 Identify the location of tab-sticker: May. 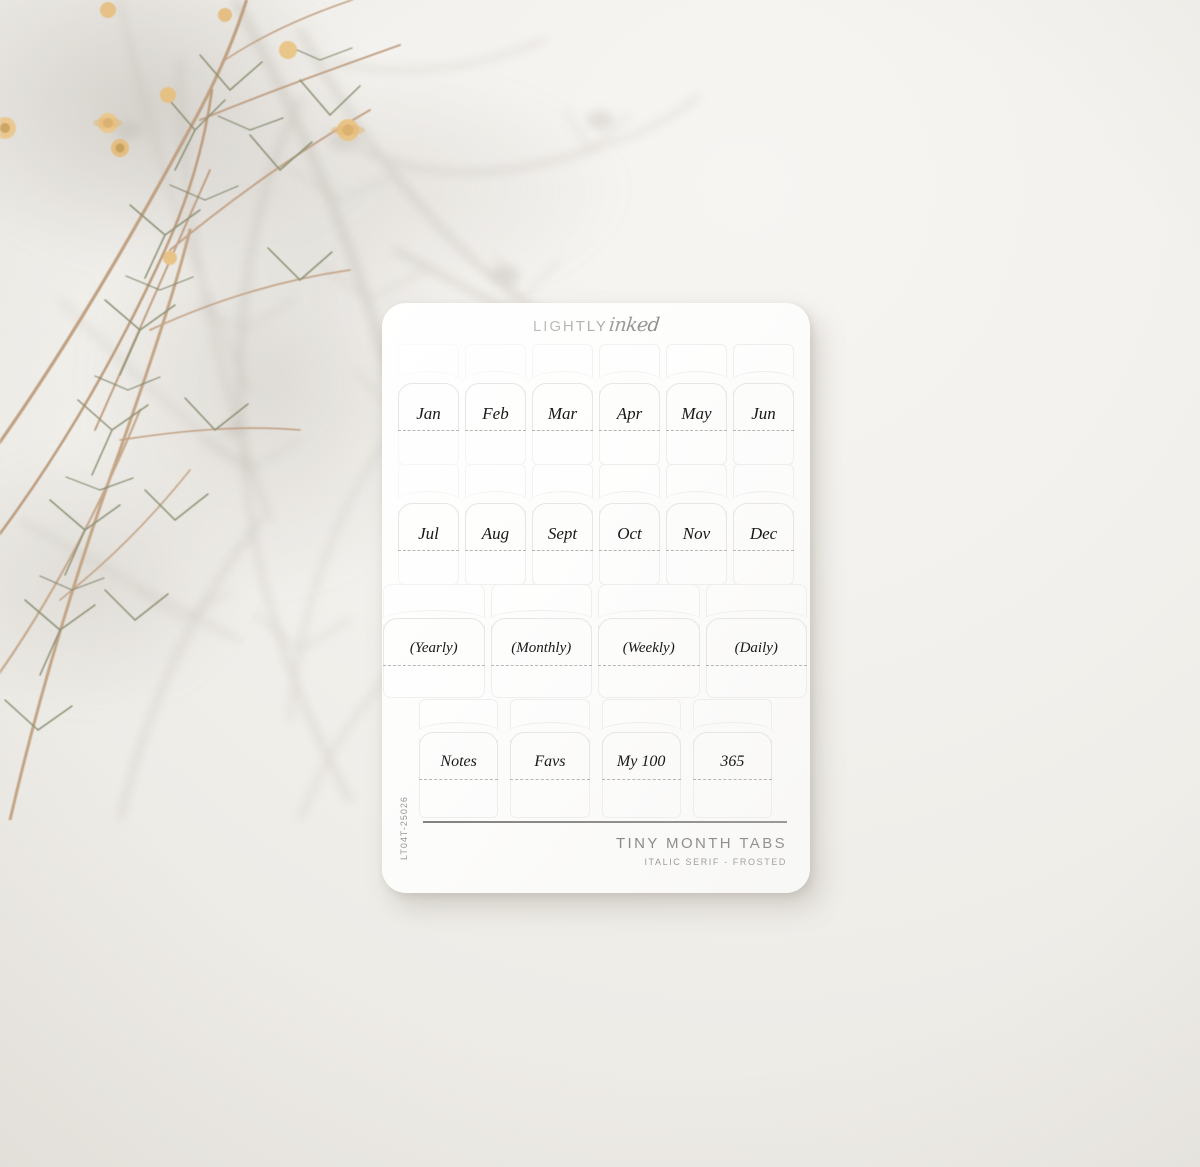
(696, 404).